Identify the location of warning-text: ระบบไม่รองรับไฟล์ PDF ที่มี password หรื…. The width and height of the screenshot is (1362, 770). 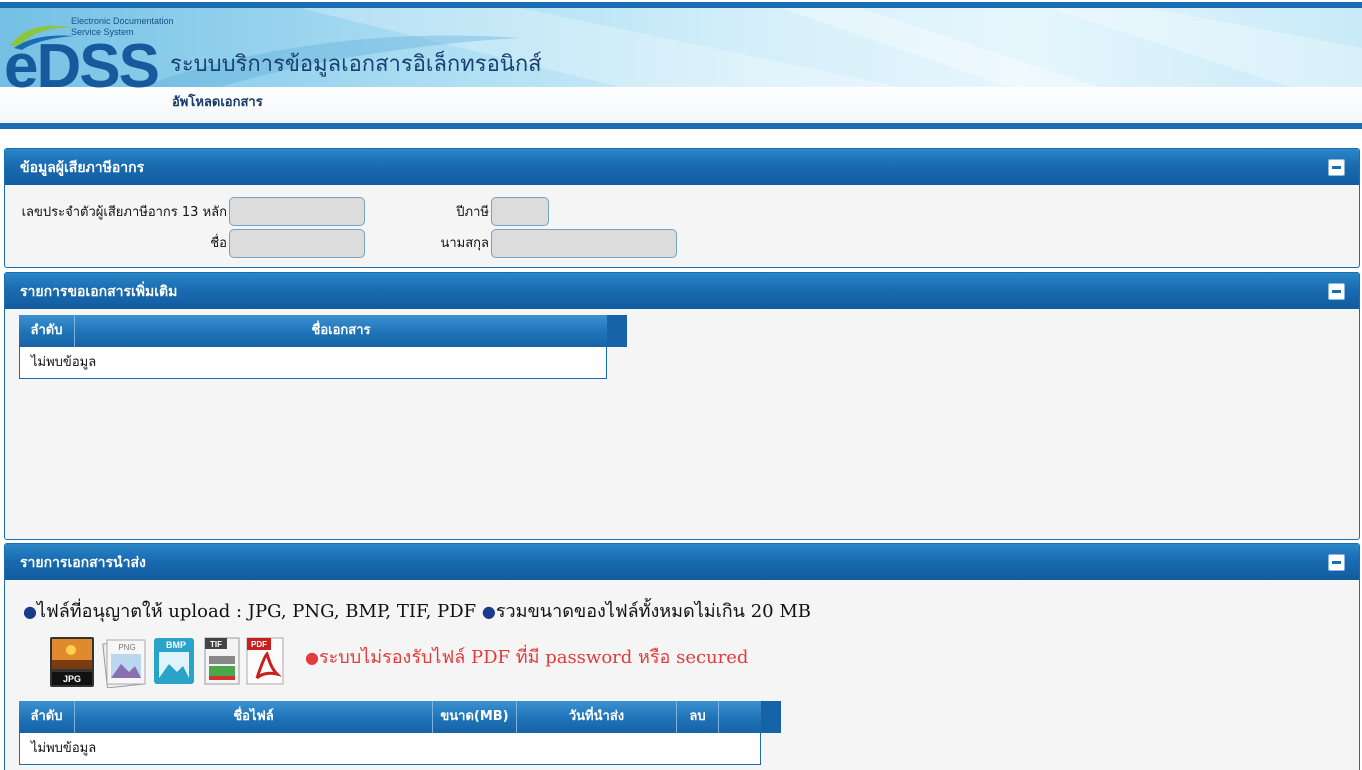
(533, 657).